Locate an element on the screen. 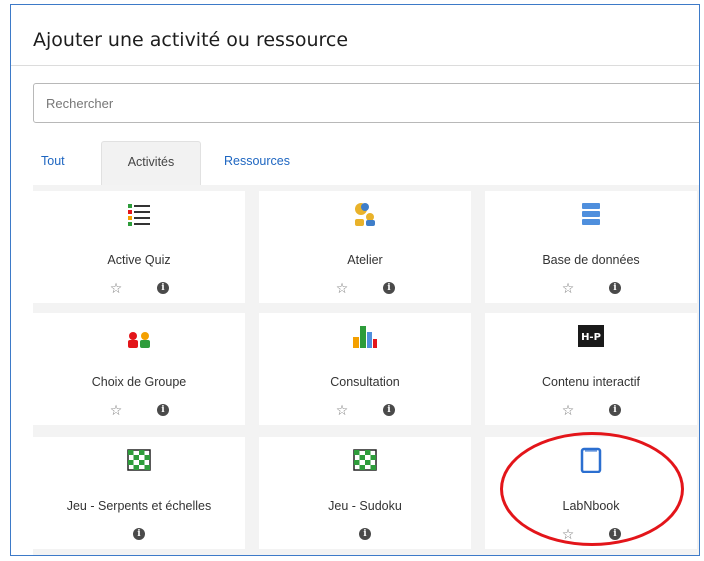  tab-resources: Ressources is located at coordinates (257, 163).